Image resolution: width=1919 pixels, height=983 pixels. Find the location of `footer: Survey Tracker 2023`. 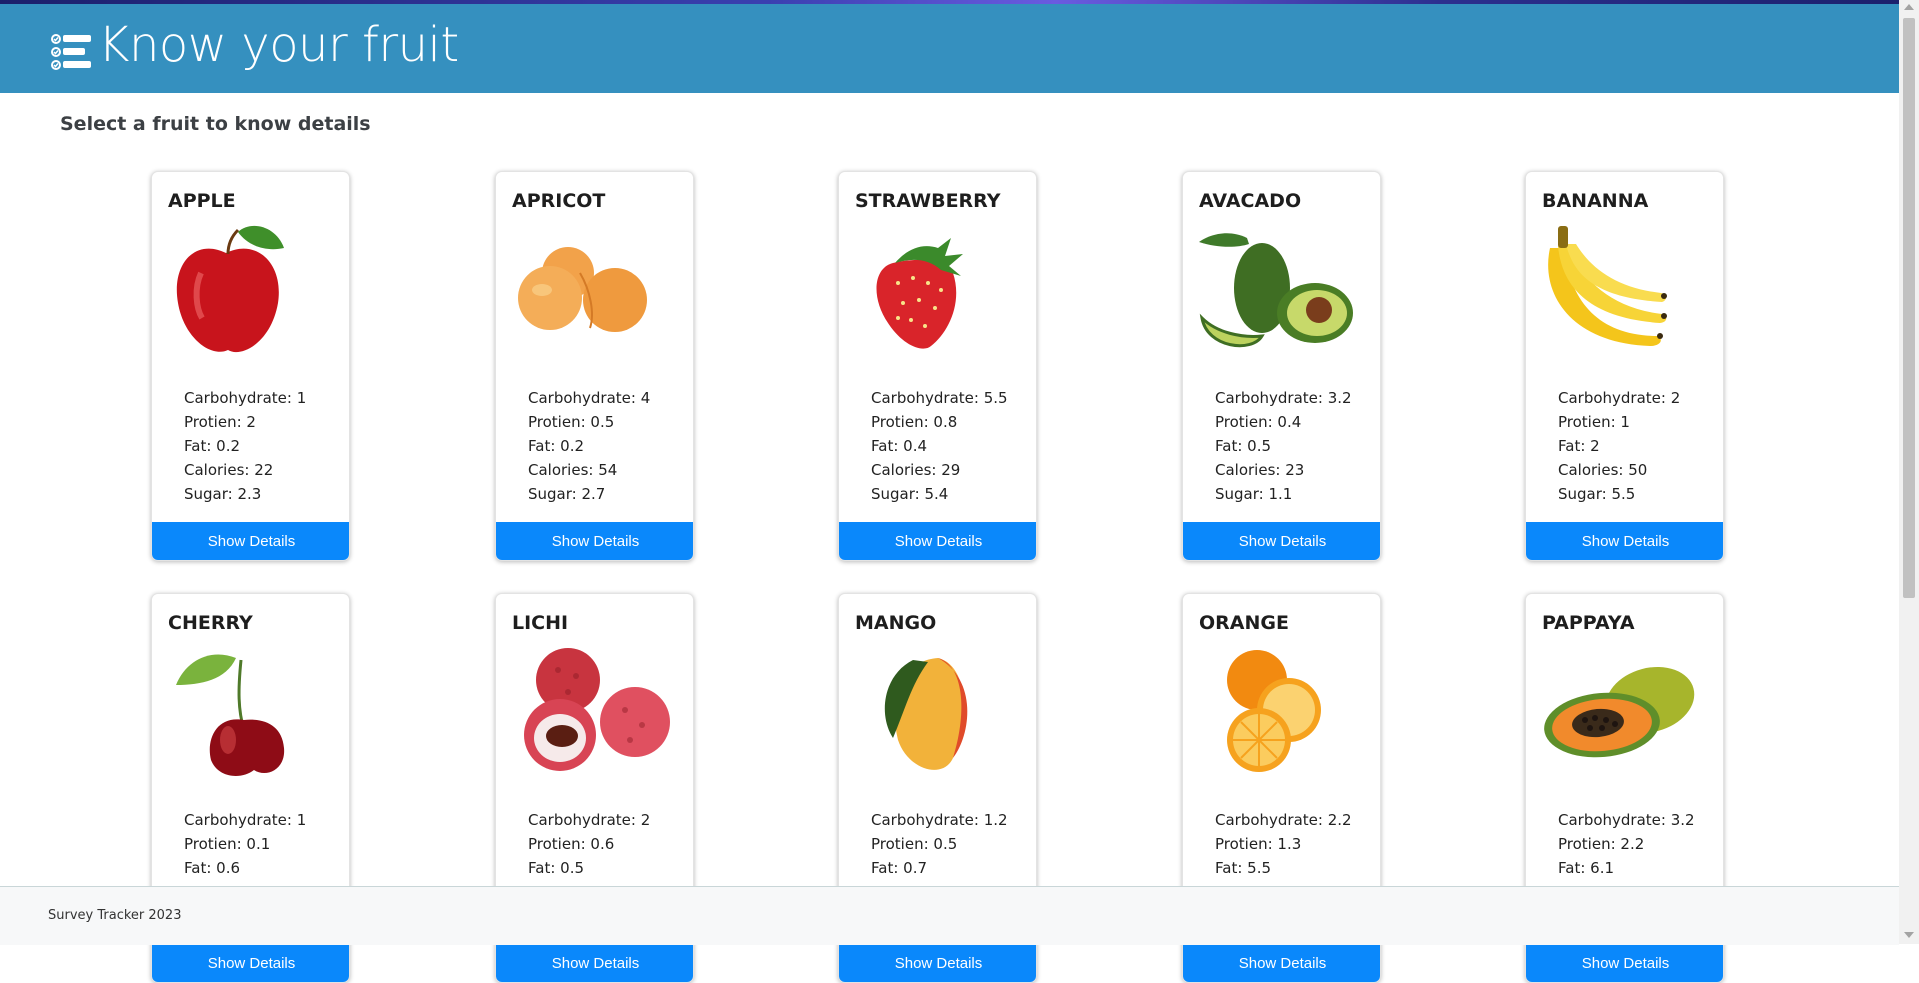

footer: Survey Tracker 2023 is located at coordinates (949, 915).